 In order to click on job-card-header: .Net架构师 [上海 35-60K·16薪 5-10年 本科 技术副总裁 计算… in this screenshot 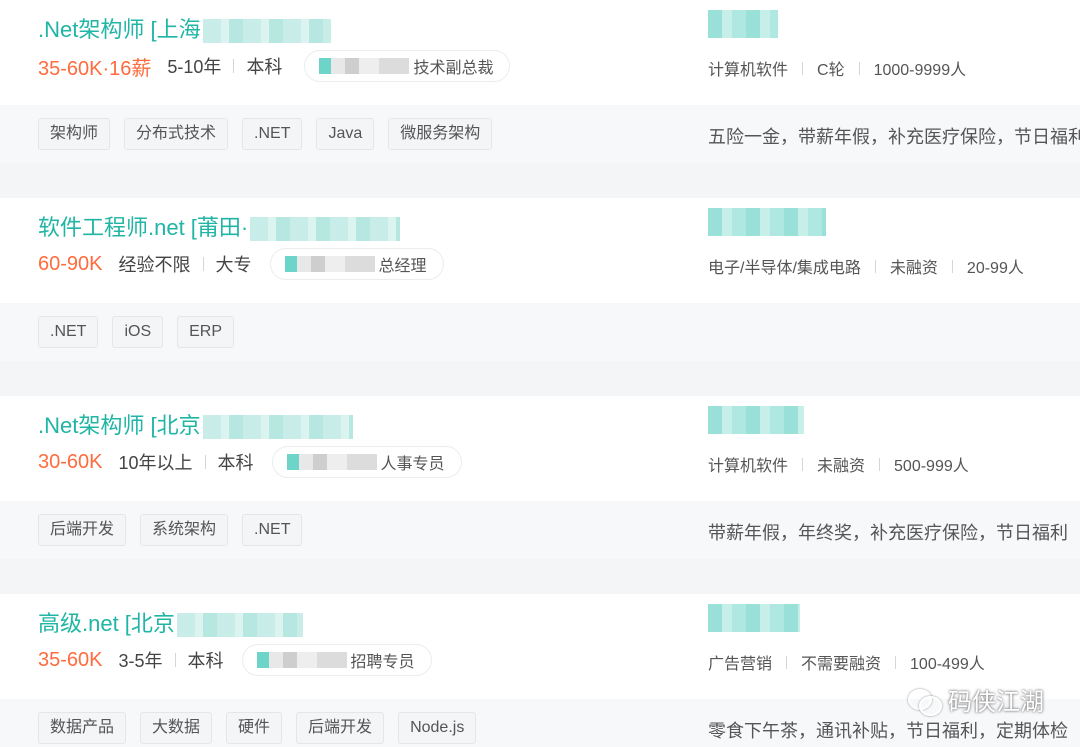, I will do `click(540, 52)`.